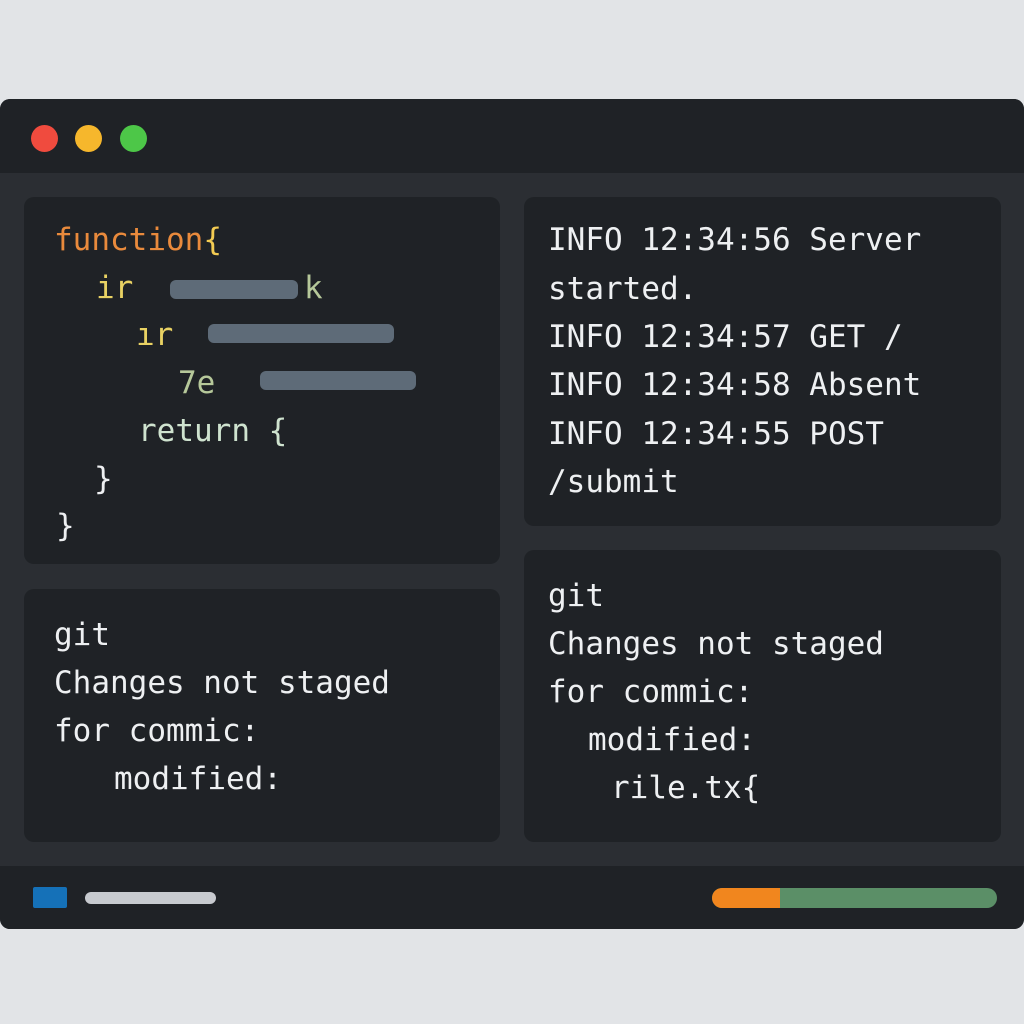 The width and height of the screenshot is (1024, 1024). I want to click on code-line-4: 7e, so click(196, 383).